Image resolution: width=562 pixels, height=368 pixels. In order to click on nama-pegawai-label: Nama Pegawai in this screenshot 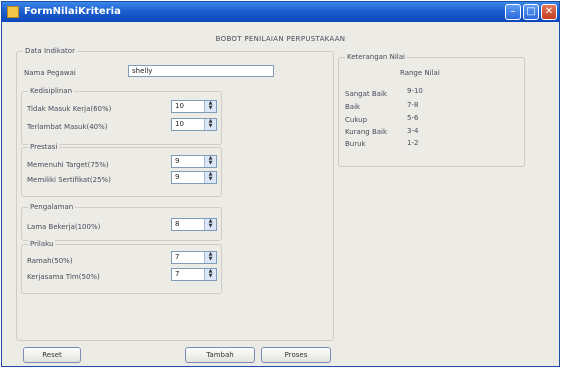, I will do `click(50, 73)`.